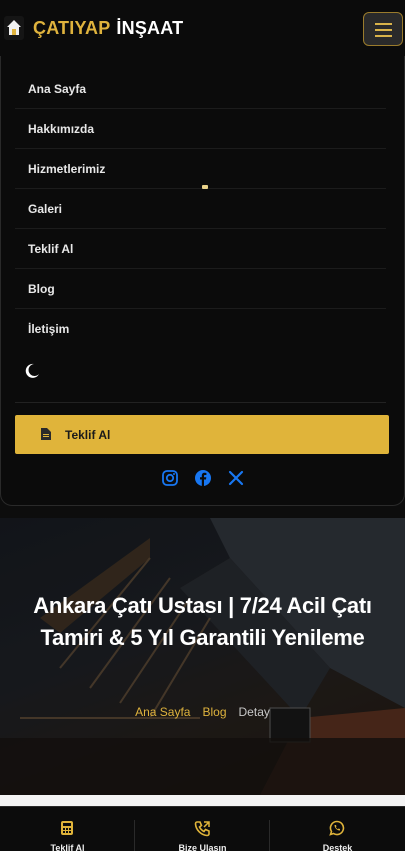  Describe the element at coordinates (200, 402) in the screenshot. I see `menu-divider` at that location.